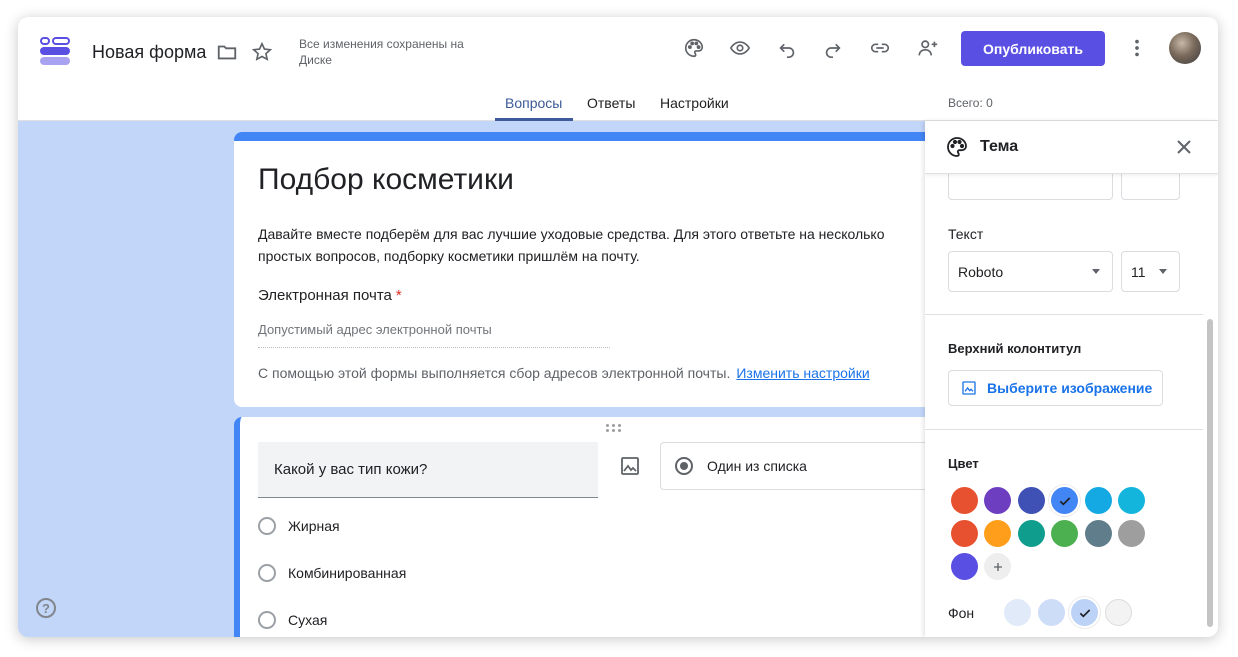  Describe the element at coordinates (966, 234) in the screenshot. I see `text-style-label: Текст` at that location.